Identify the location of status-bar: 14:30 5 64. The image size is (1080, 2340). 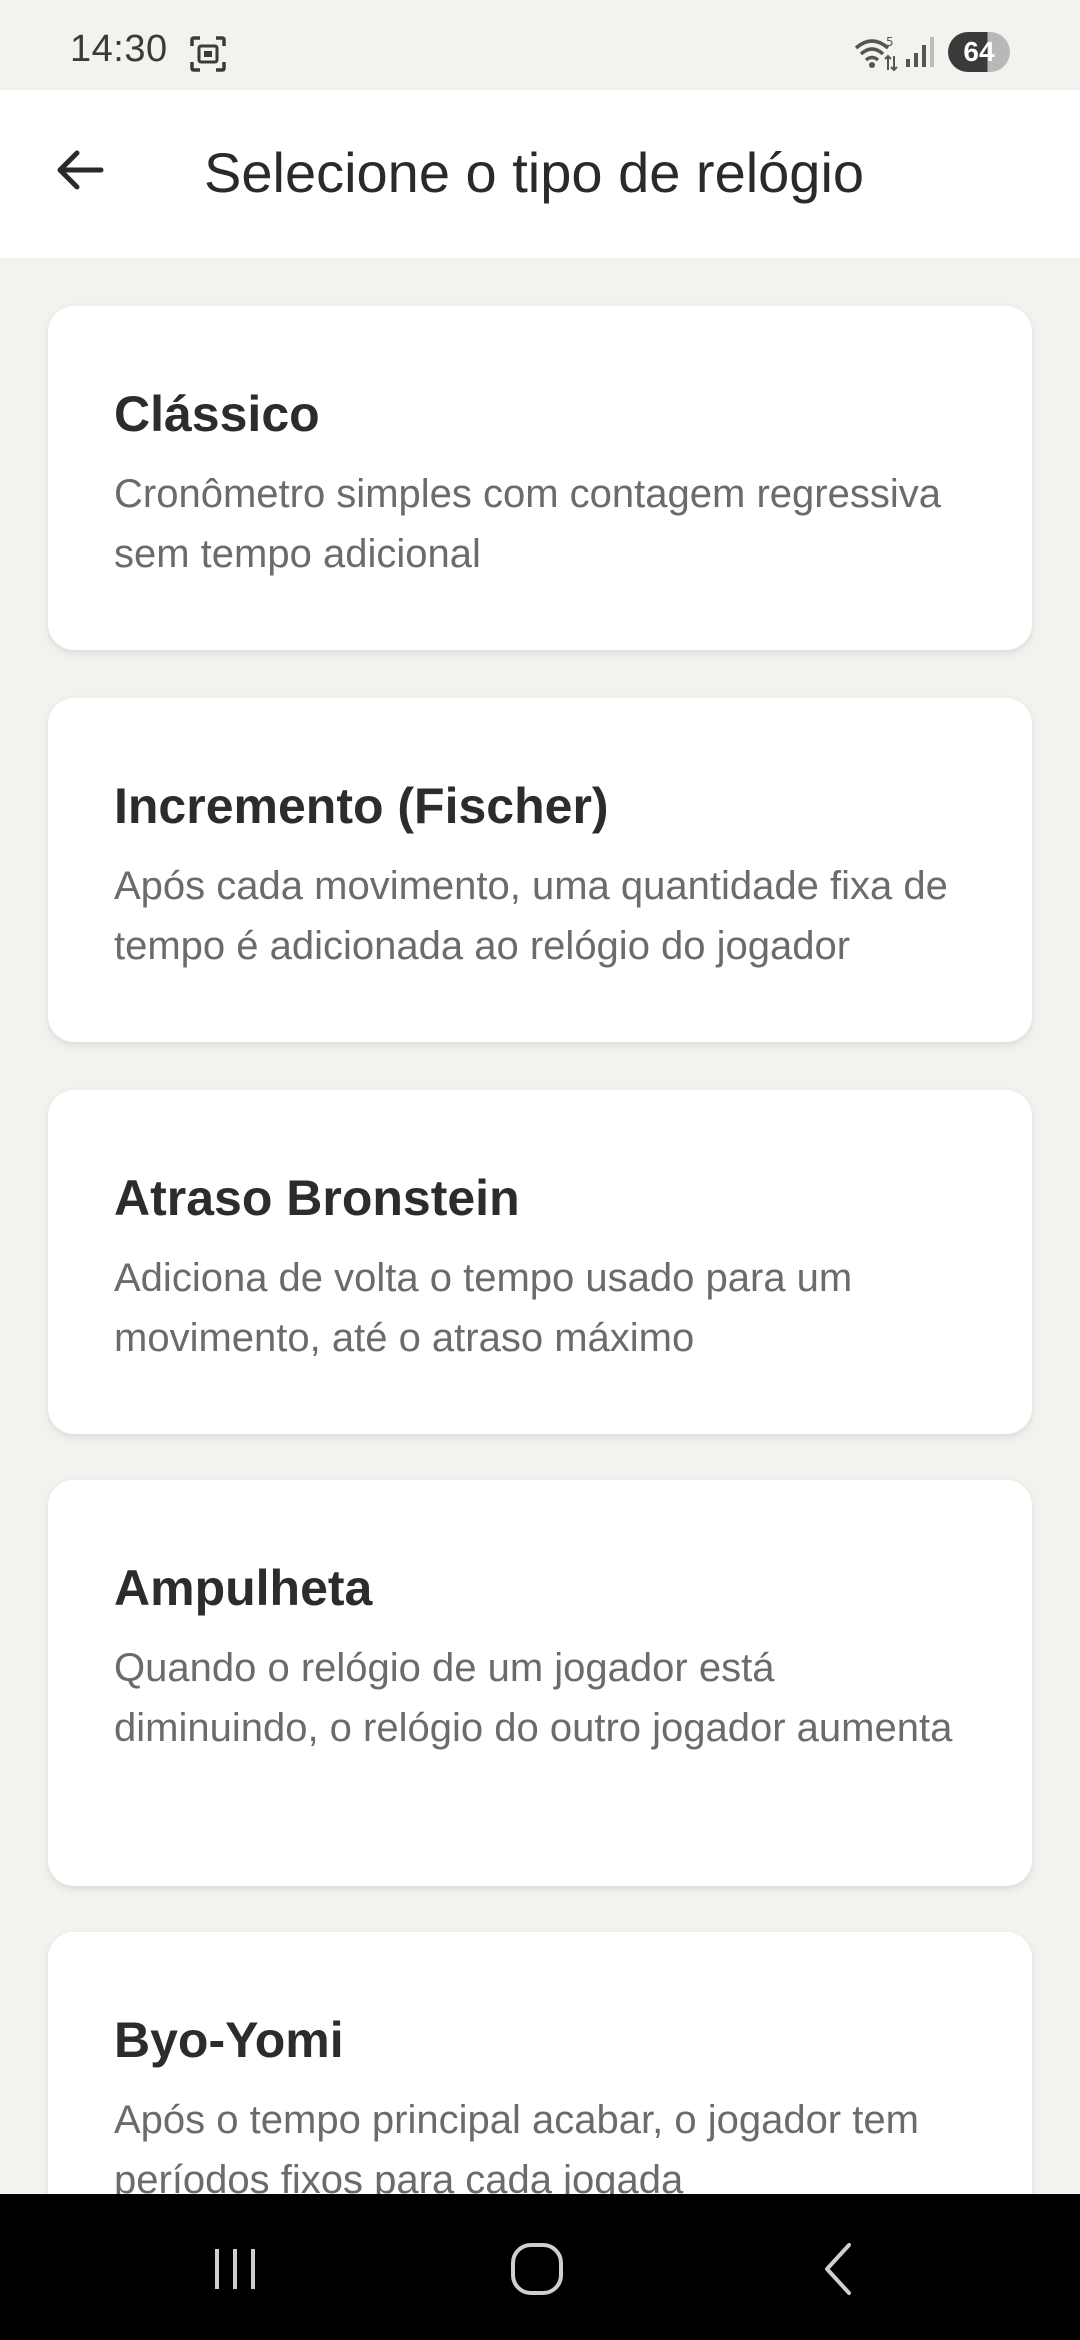
(540, 45).